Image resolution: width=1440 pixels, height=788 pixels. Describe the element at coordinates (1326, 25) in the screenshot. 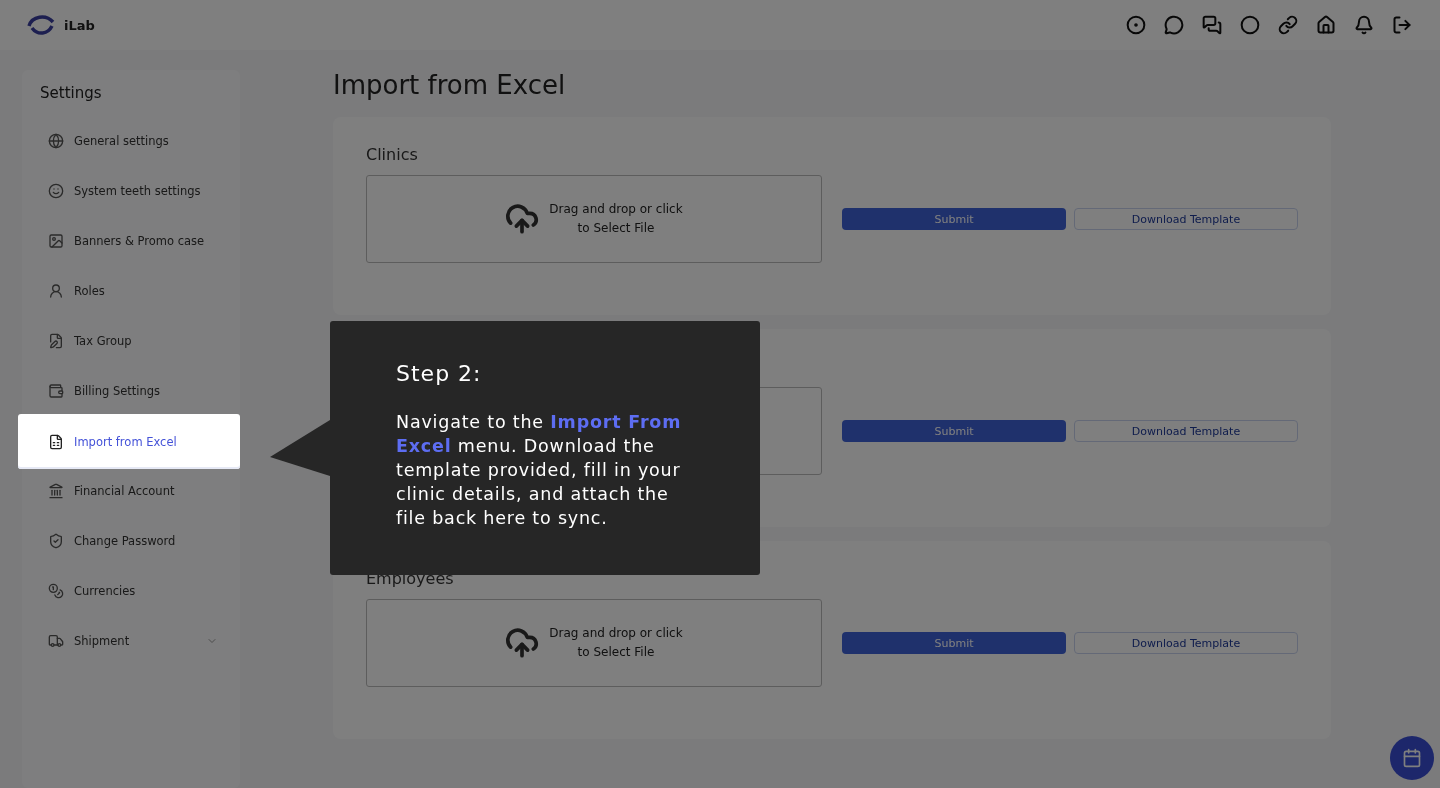

I see `home-icon` at that location.